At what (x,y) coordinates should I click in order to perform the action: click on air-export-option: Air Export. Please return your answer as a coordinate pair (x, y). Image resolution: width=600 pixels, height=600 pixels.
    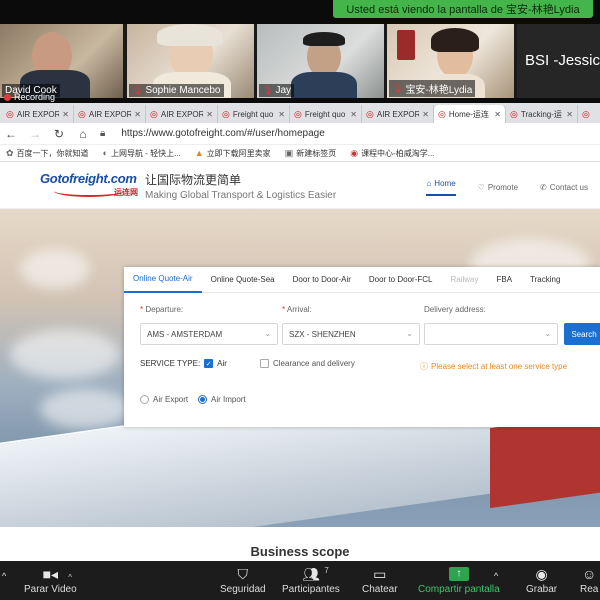
    Looking at the image, I should click on (164, 399).